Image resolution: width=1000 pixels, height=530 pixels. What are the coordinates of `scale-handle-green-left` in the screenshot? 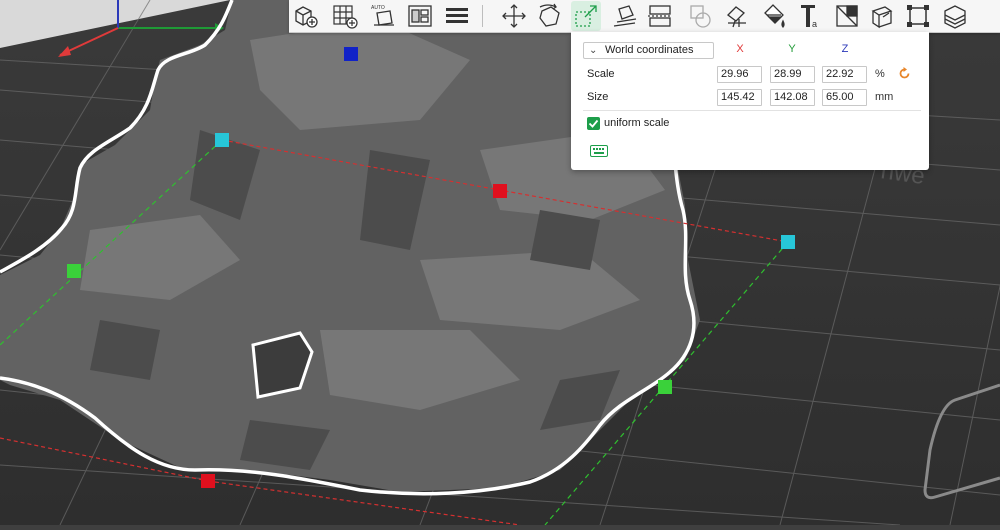 It's located at (74, 271).